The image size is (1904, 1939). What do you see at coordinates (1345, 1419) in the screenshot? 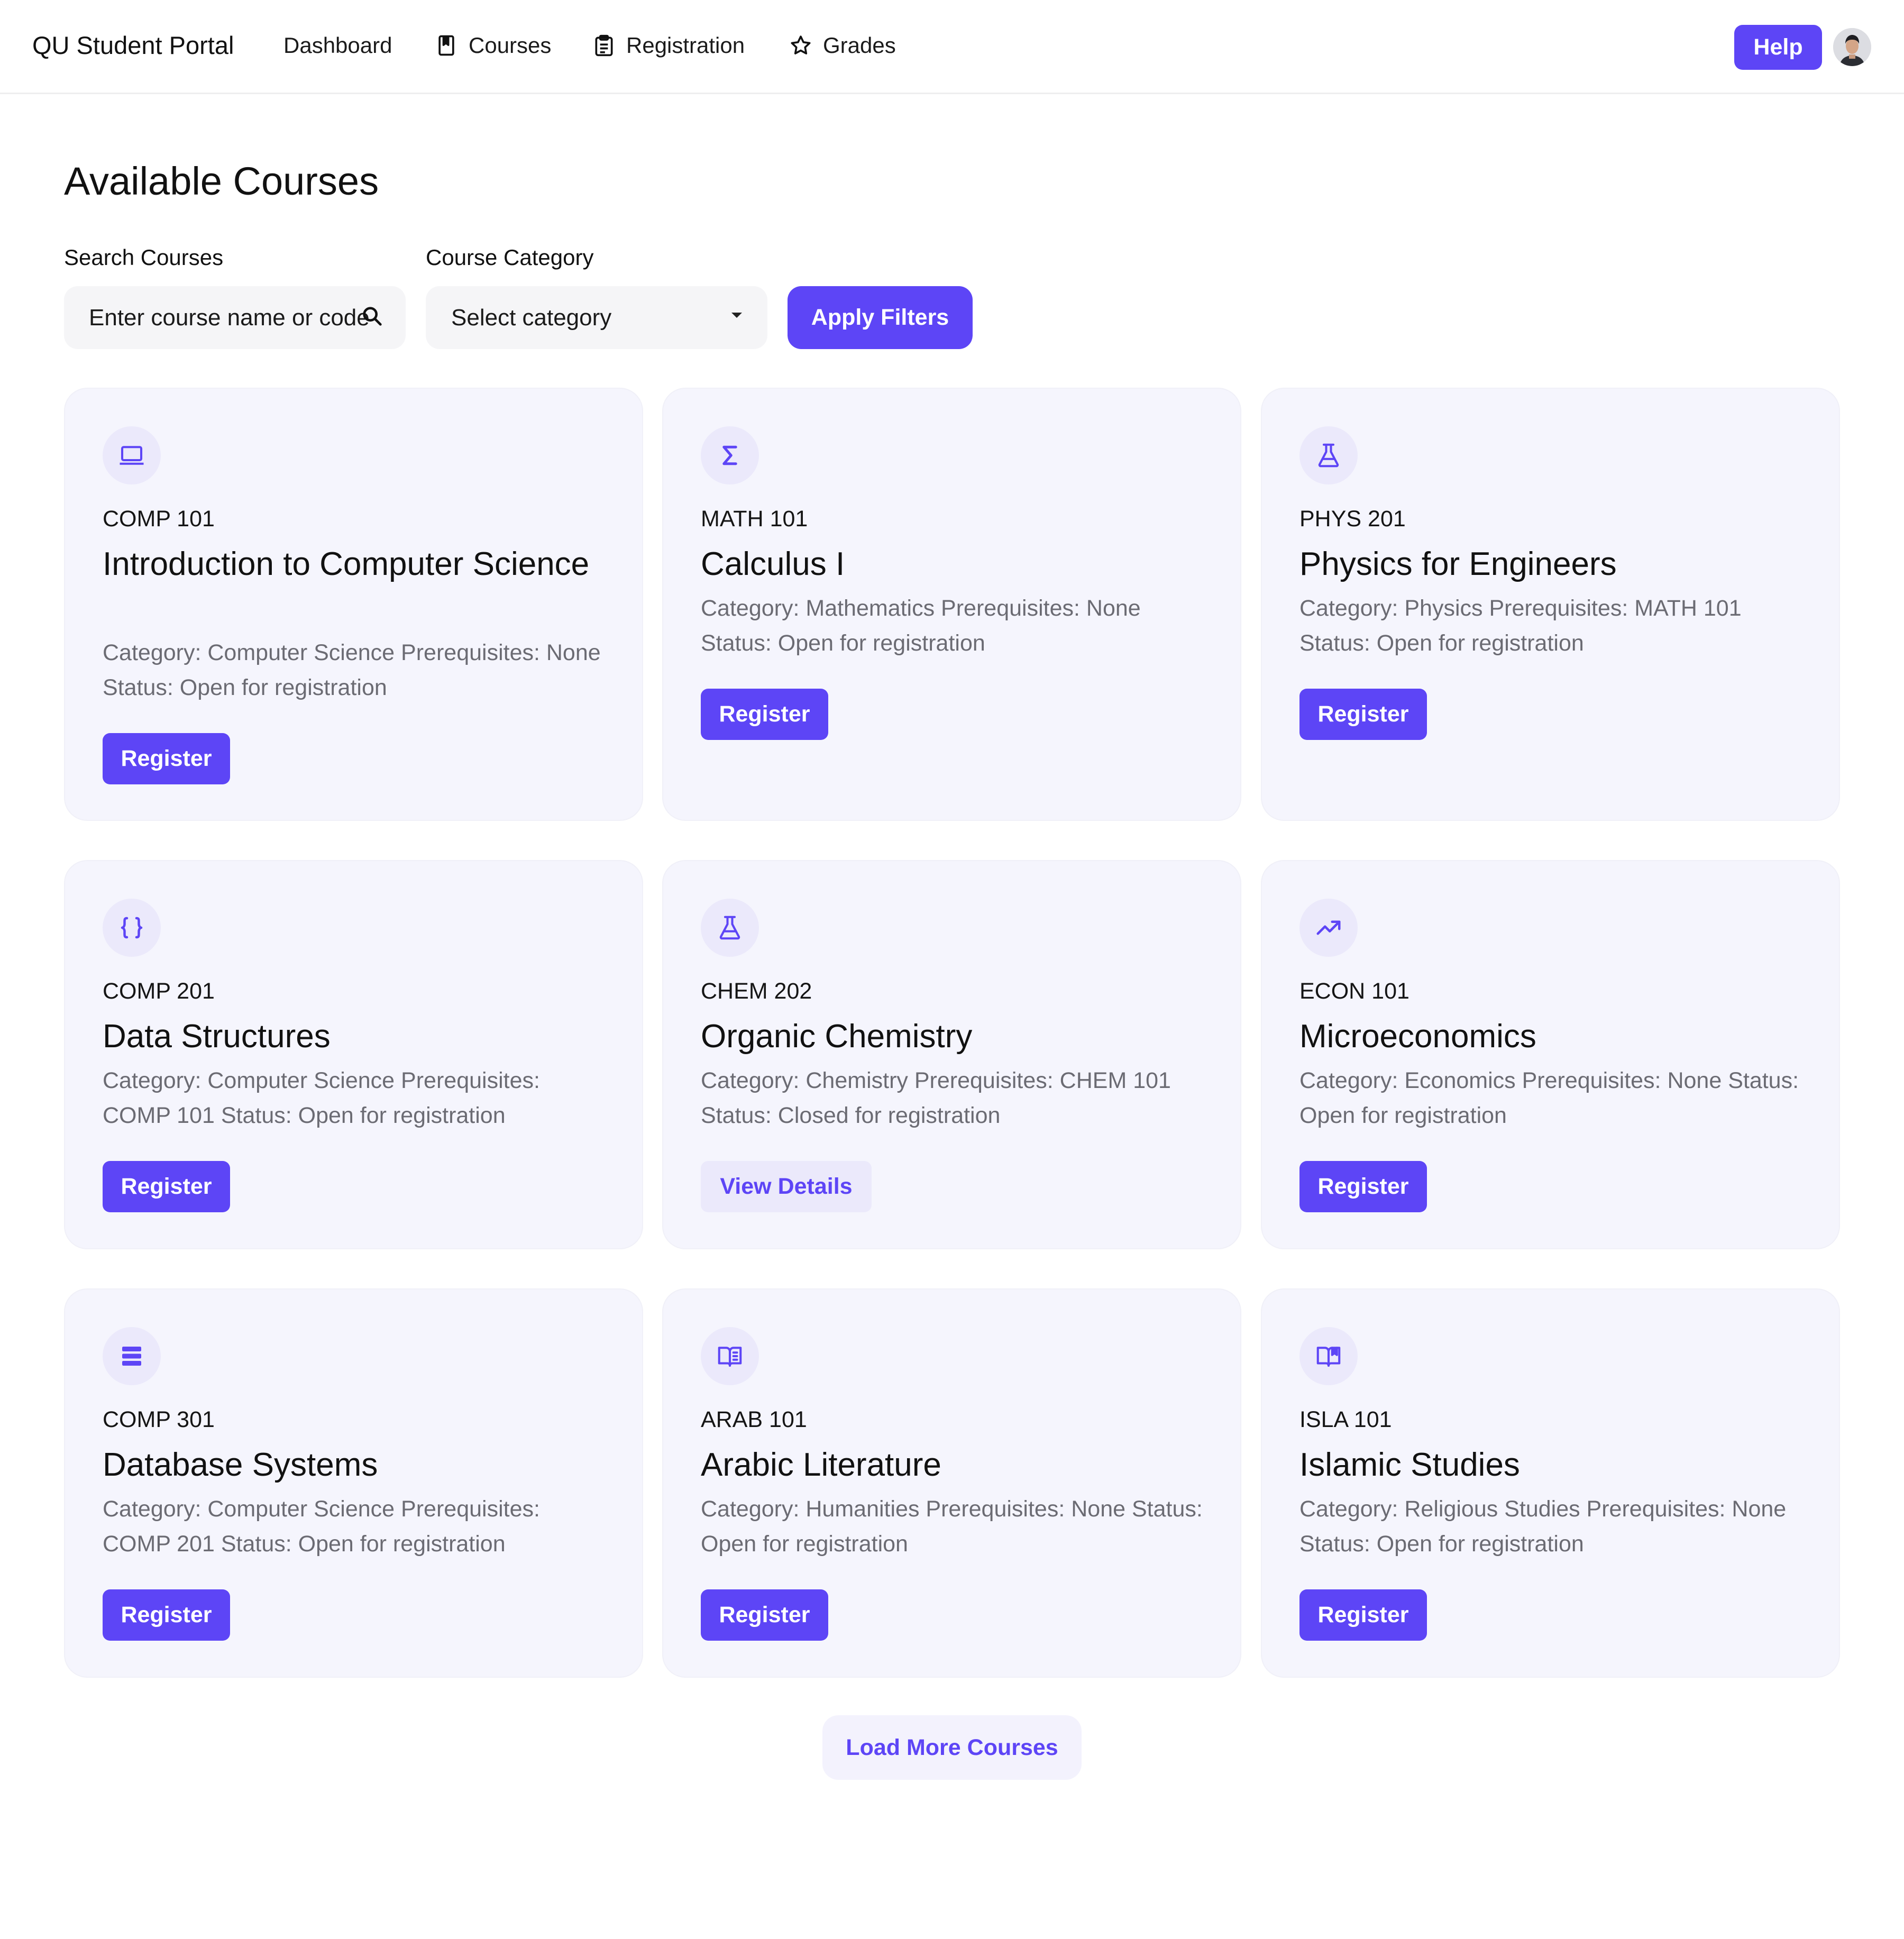
I see `course-code: ISLA 101` at bounding box center [1345, 1419].